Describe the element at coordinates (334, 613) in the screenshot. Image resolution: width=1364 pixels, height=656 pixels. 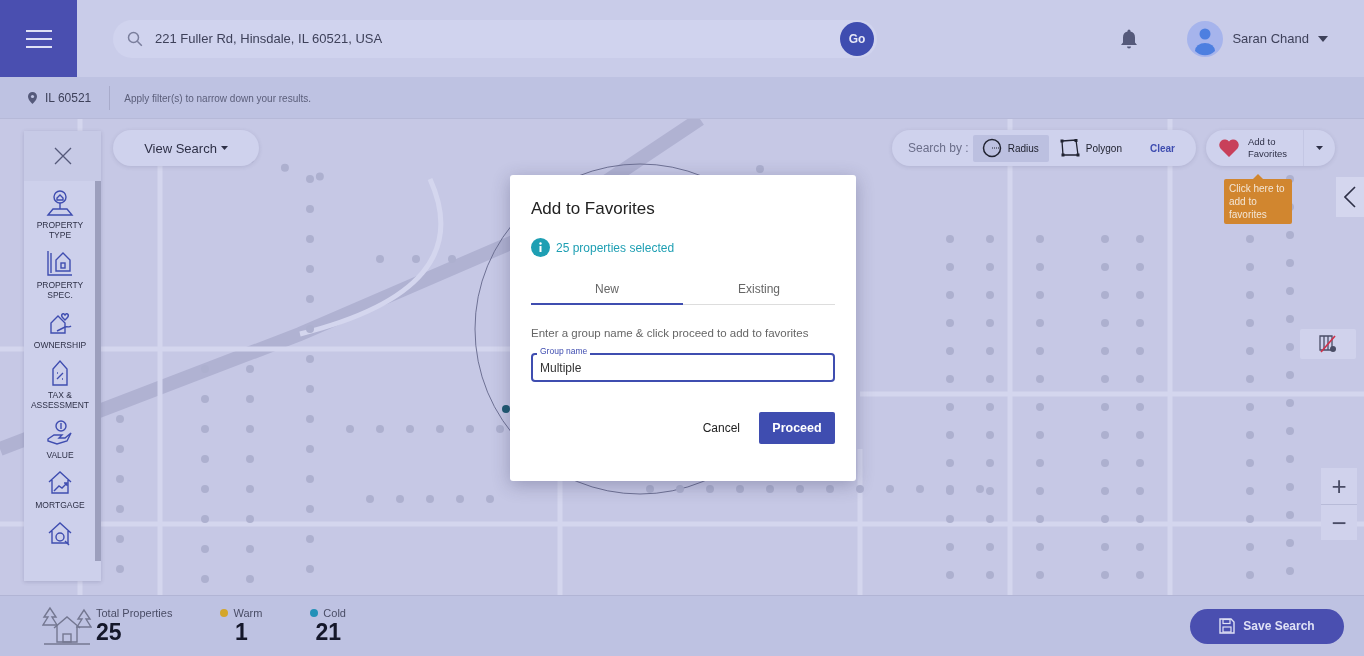
I see `stat-label: Cold` at that location.